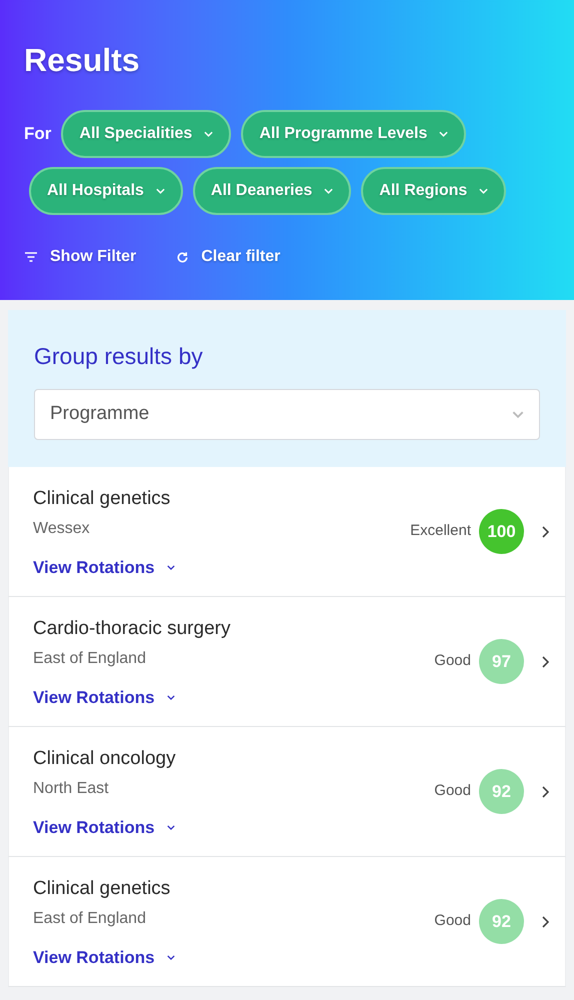  Describe the element at coordinates (228, 257) in the screenshot. I see `filter-action-link: Clear filter` at that location.